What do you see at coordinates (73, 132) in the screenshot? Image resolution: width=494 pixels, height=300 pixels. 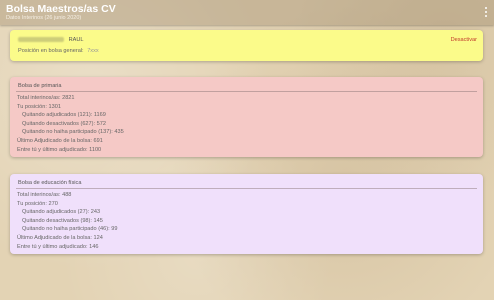 I see `stat-row: Quitando no haiha participado (137): 435` at bounding box center [73, 132].